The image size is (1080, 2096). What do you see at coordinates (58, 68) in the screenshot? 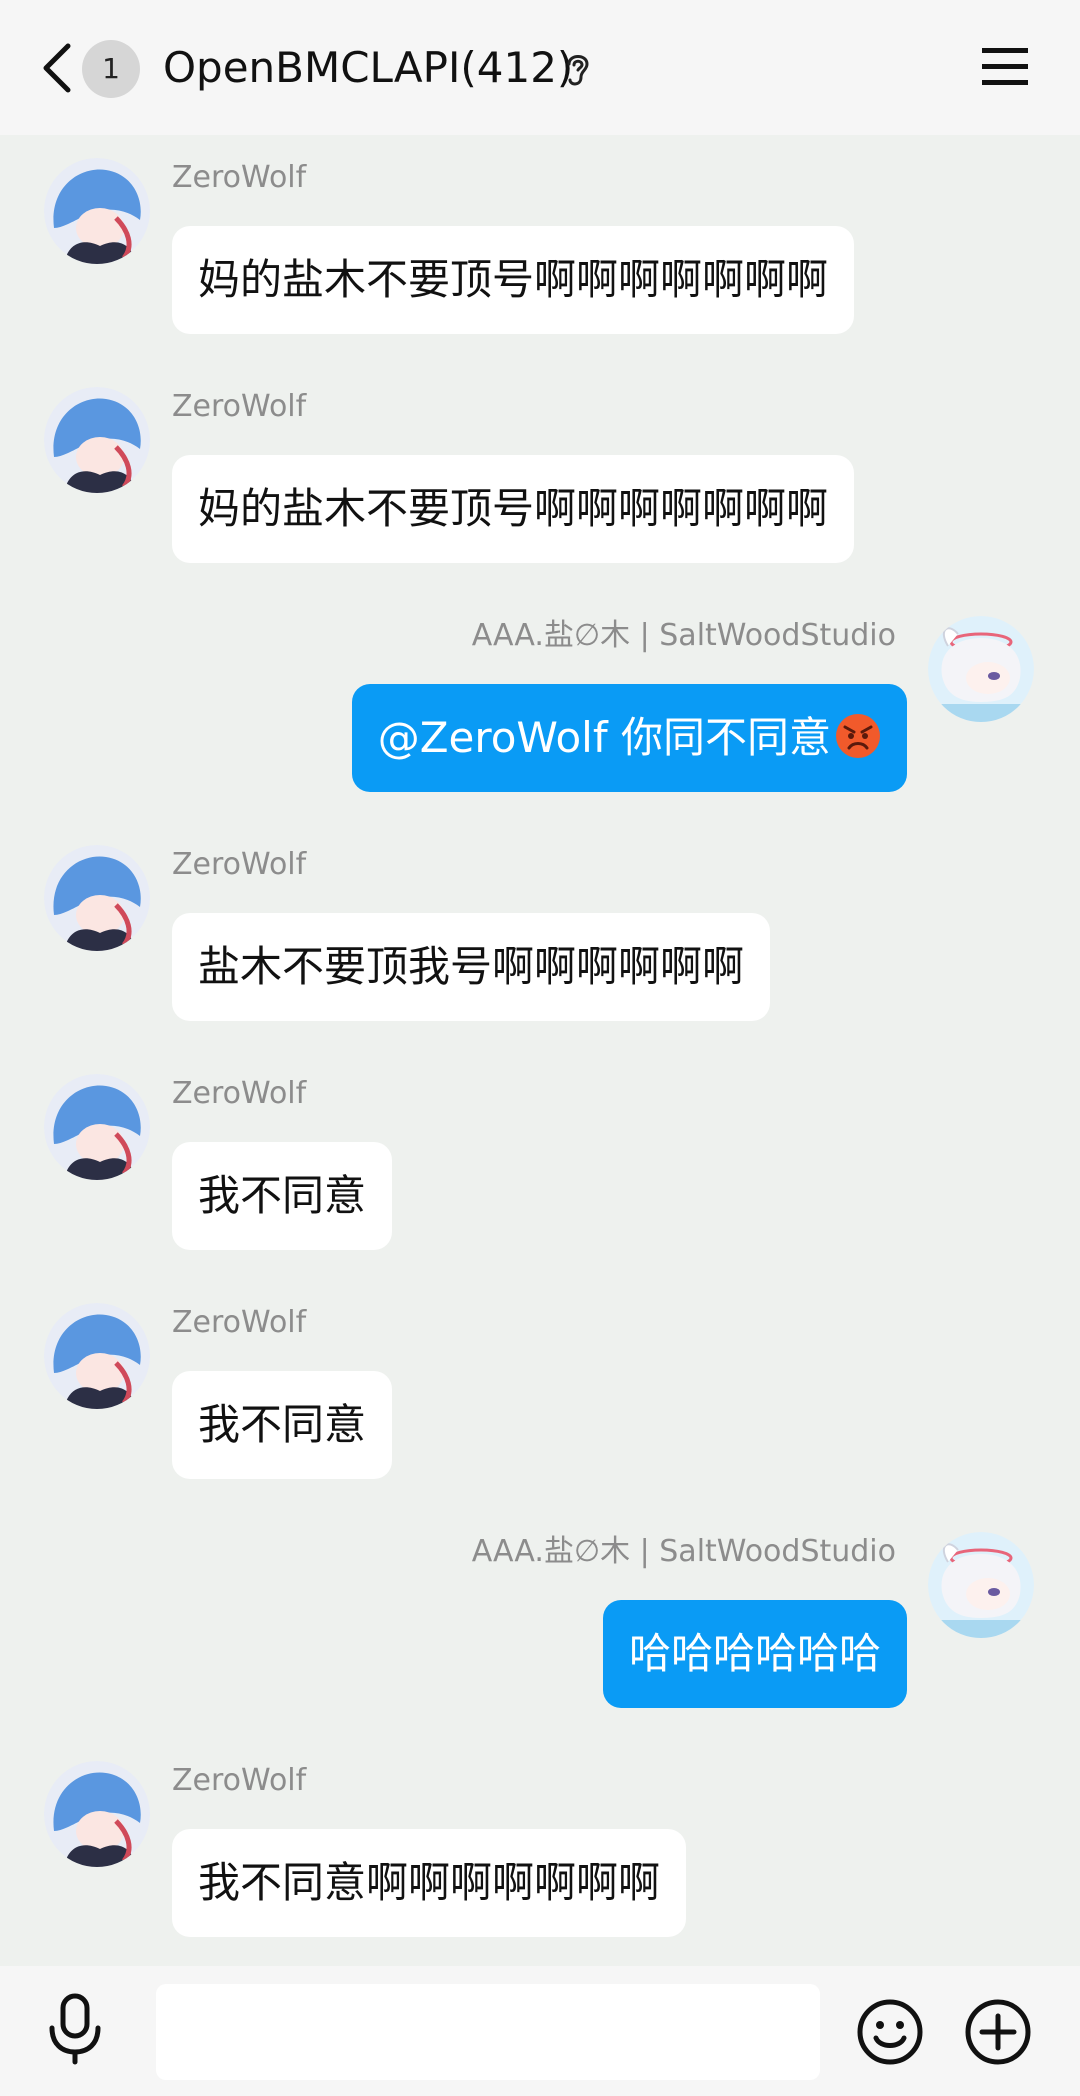
I see `chevron-left-icon` at bounding box center [58, 68].